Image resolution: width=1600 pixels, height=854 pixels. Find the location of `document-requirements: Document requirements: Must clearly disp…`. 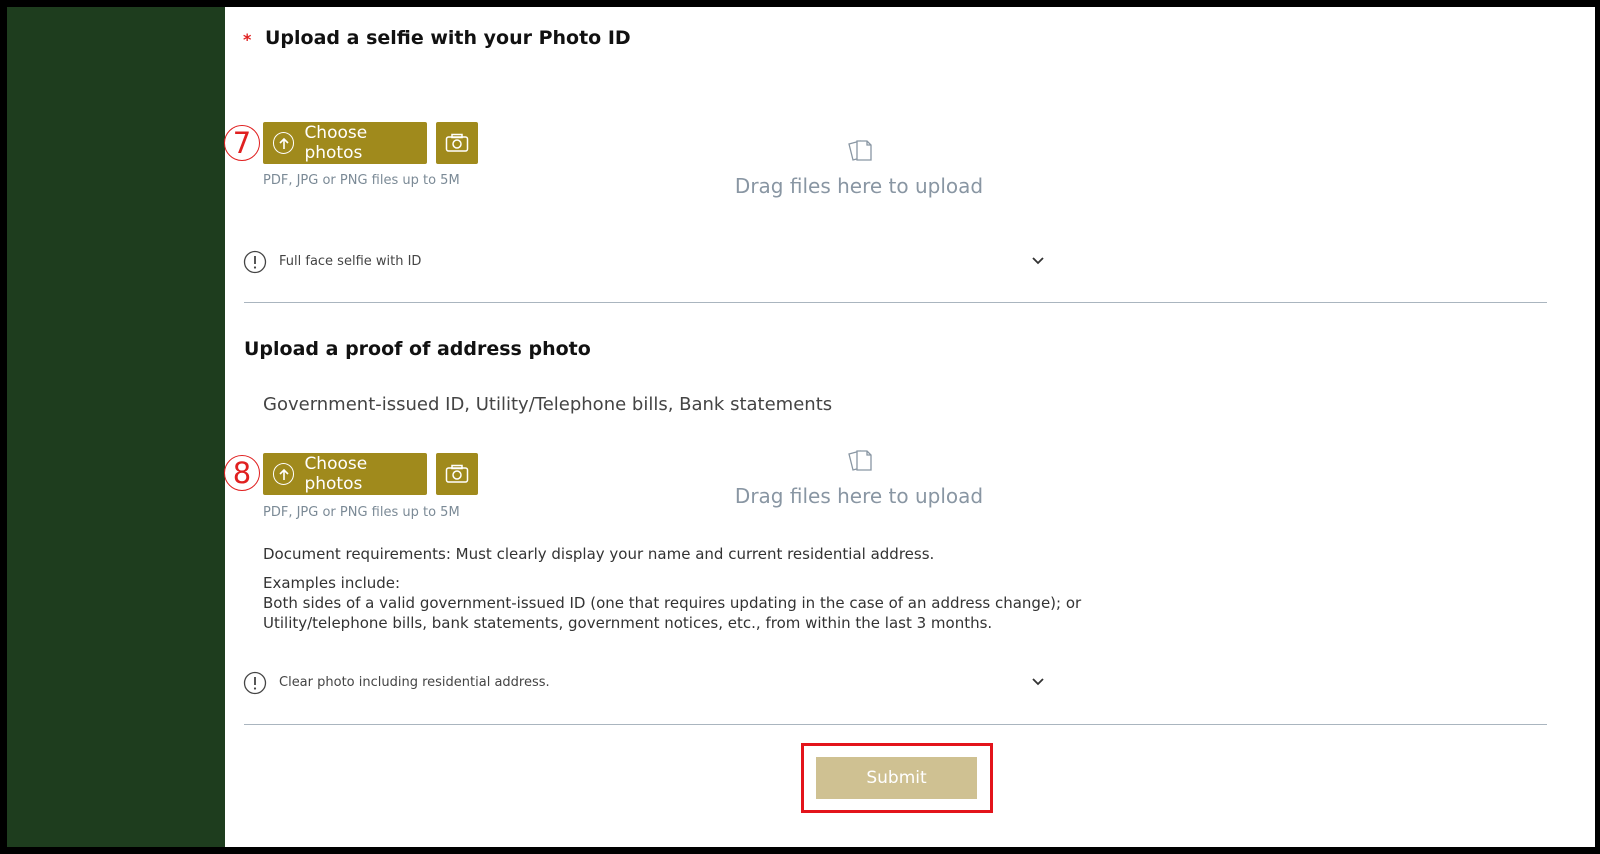

document-requirements: Document requirements: Must clearly disp… is located at coordinates (599, 554).